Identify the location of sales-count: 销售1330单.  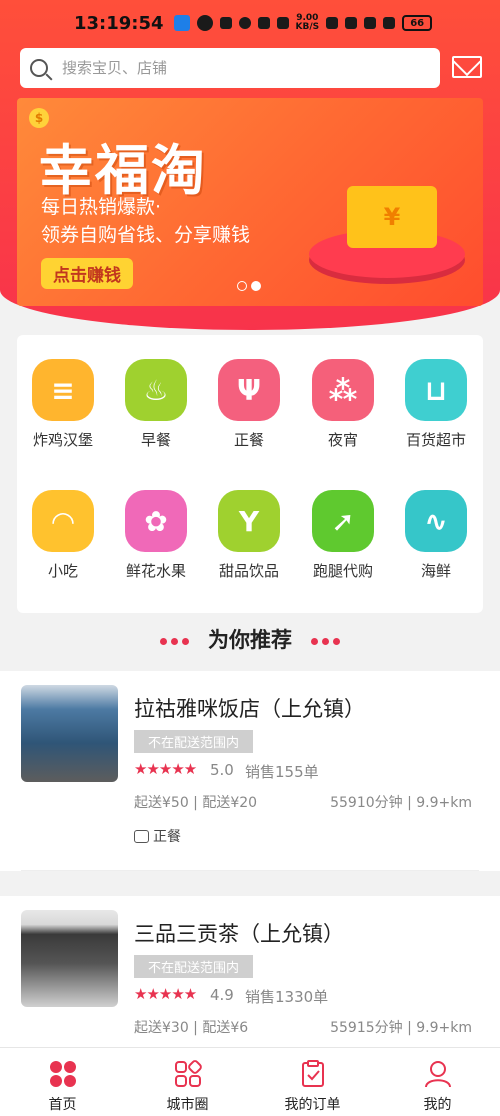
(287, 997).